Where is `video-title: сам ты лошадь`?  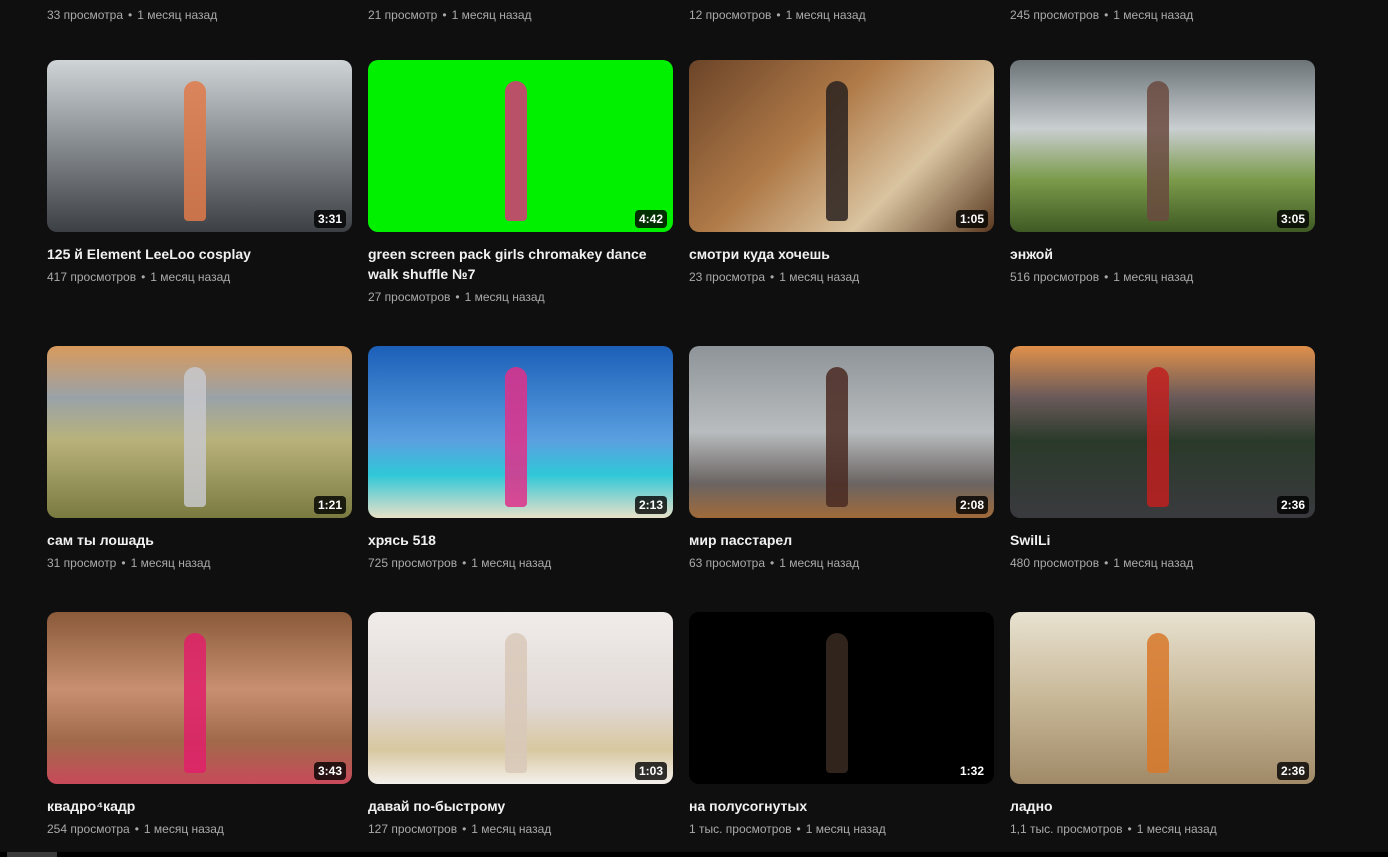
video-title: сам ты лошадь is located at coordinates (187, 540).